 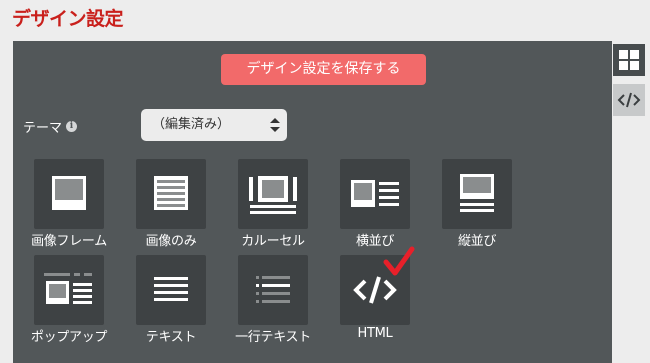 I want to click on select-arrows-icon, so click(x=275, y=125).